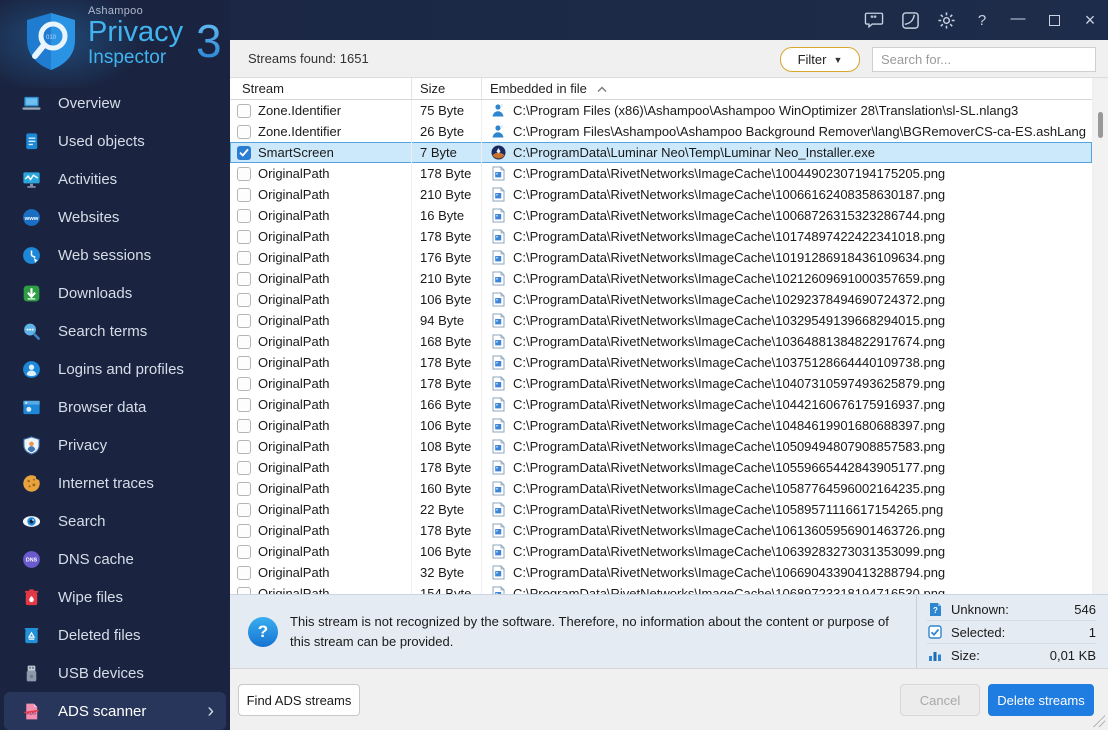 The height and width of the screenshot is (730, 1108). What do you see at coordinates (115, 217) in the screenshot?
I see `sidebar-item-websites: www Websites` at bounding box center [115, 217].